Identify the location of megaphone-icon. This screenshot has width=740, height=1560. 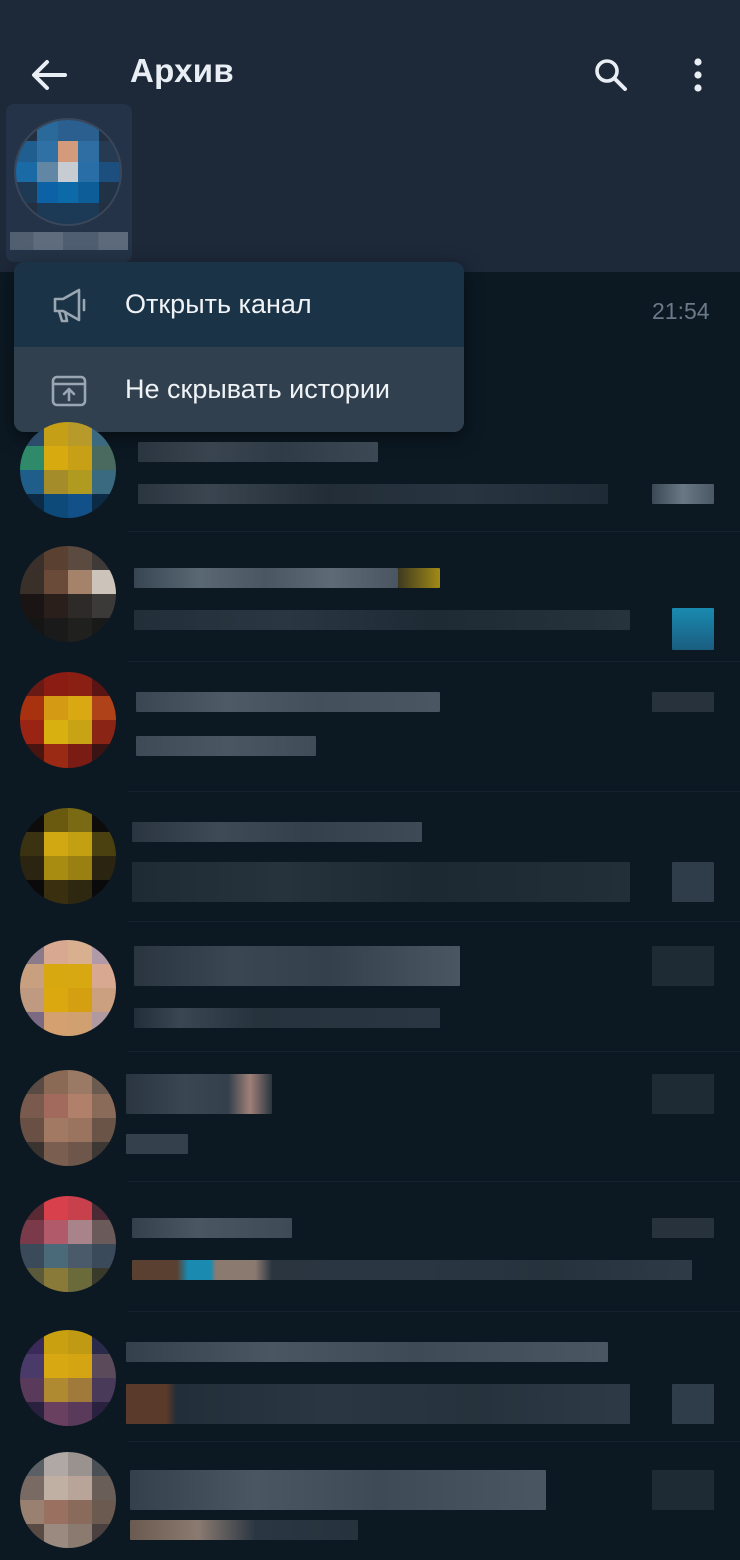
(69, 305).